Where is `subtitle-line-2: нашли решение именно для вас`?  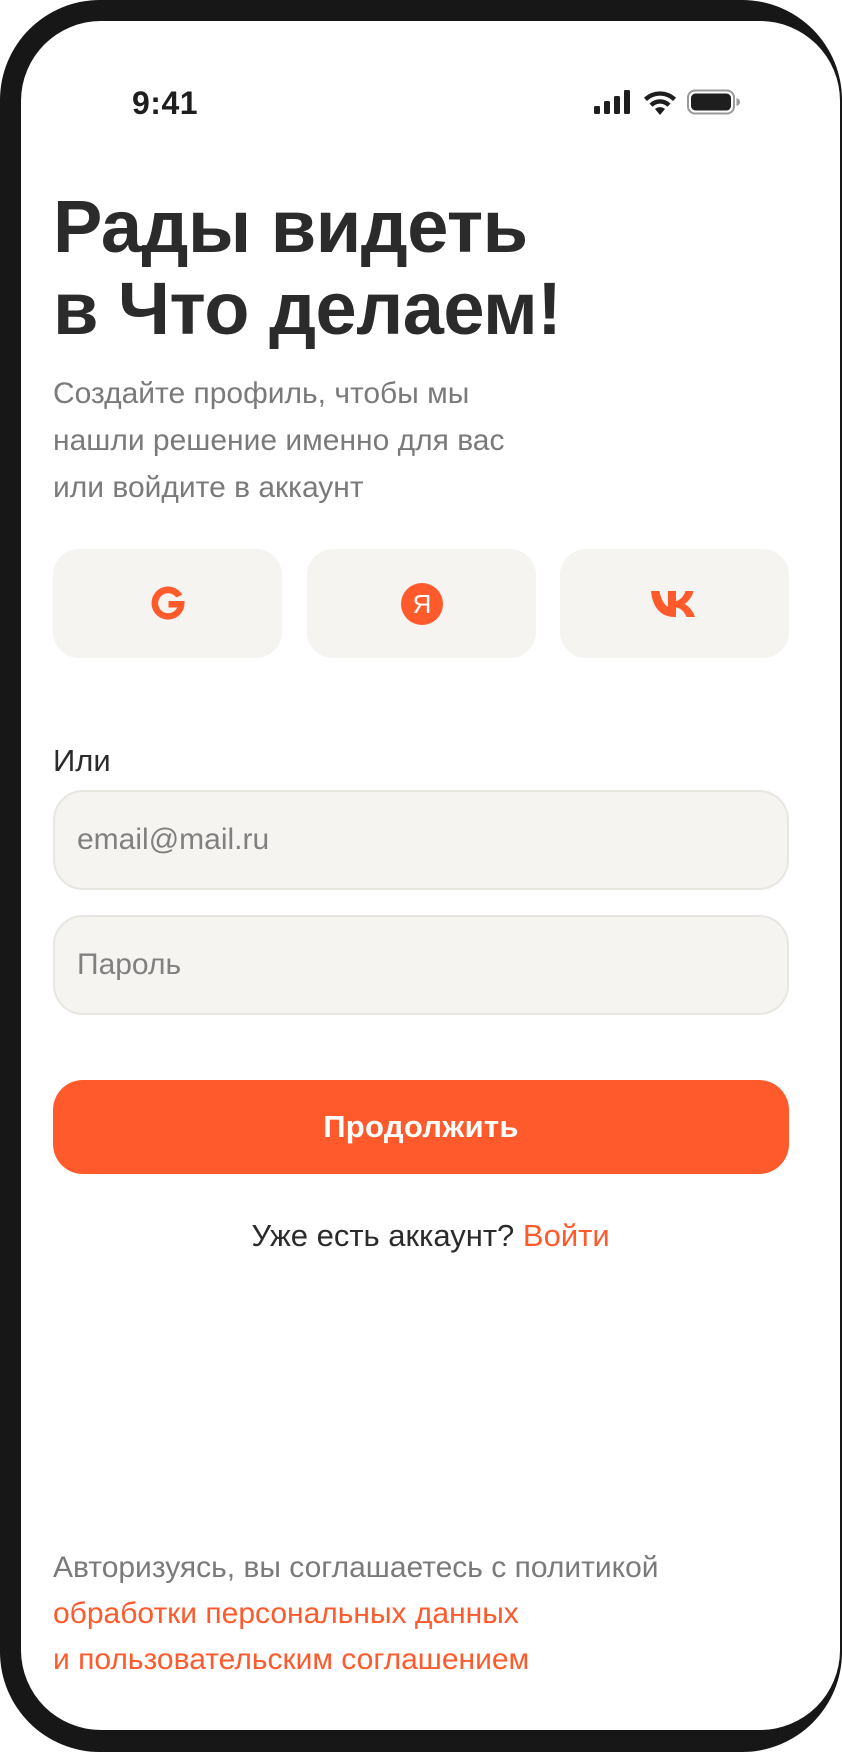
subtitle-line-2: нашли решение именно для вас is located at coordinates (279, 440).